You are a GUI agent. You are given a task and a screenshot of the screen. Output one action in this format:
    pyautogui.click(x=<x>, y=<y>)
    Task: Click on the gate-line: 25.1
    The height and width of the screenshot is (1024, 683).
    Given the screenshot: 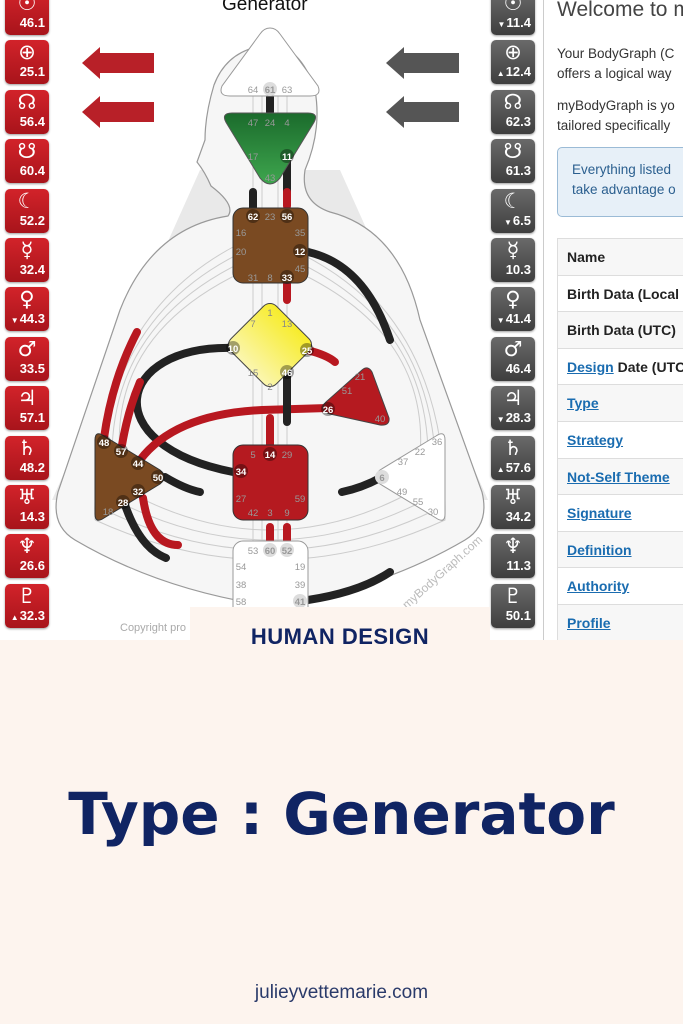 What is the action you would take?
    pyautogui.click(x=32, y=72)
    